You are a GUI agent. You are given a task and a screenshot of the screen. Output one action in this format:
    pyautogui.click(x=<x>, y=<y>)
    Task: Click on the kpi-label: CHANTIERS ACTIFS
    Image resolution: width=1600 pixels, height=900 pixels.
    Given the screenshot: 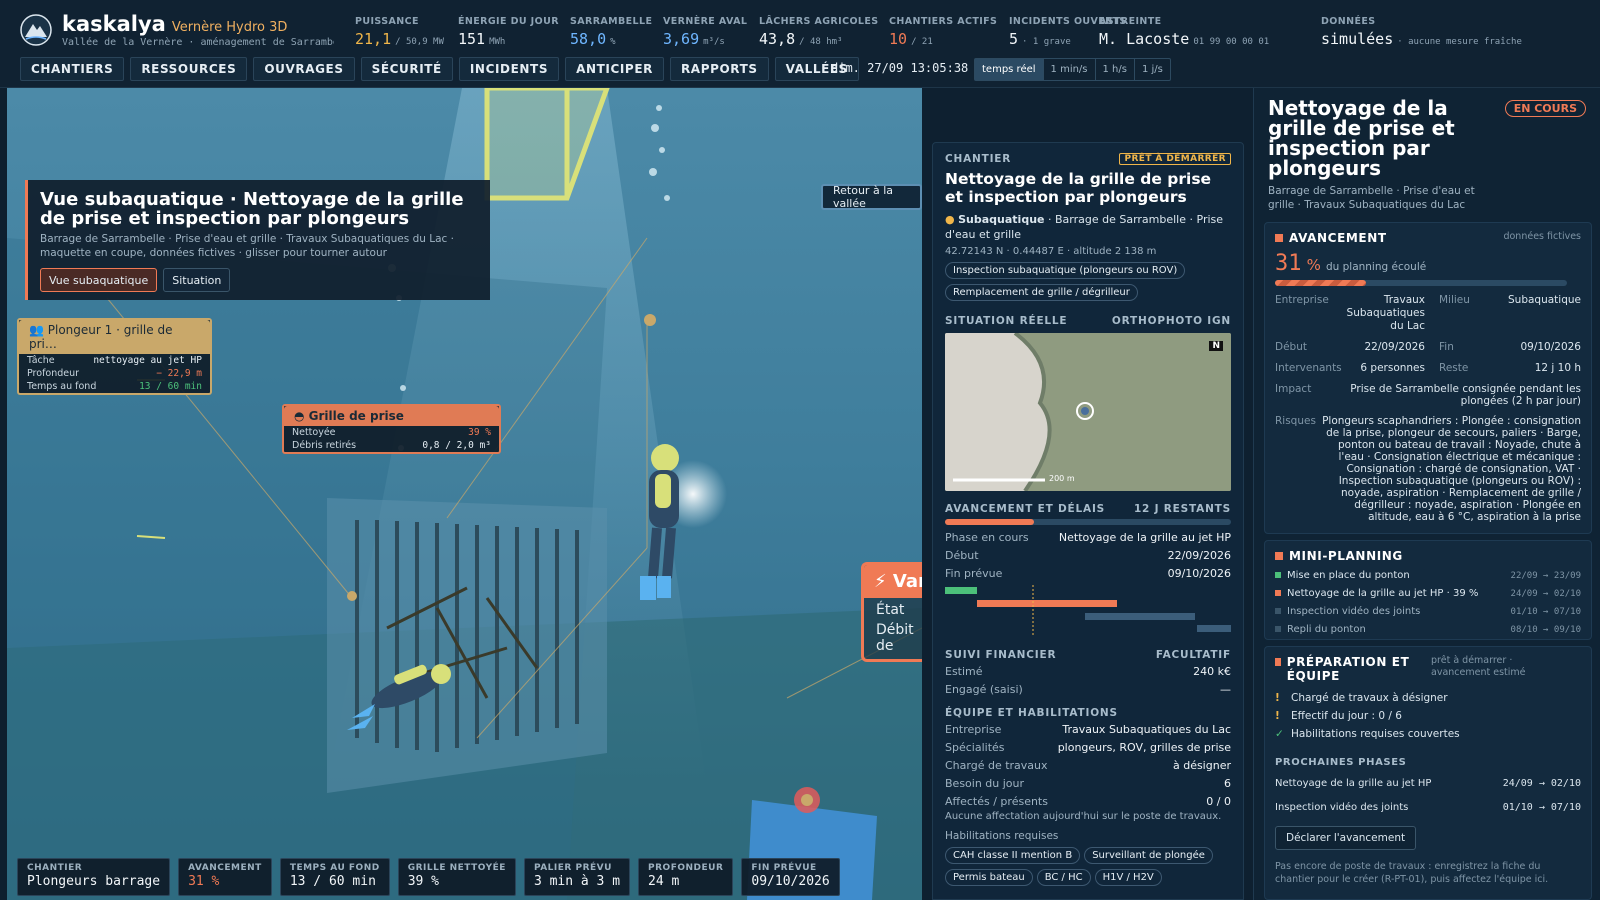 What is the action you would take?
    pyautogui.click(x=943, y=21)
    